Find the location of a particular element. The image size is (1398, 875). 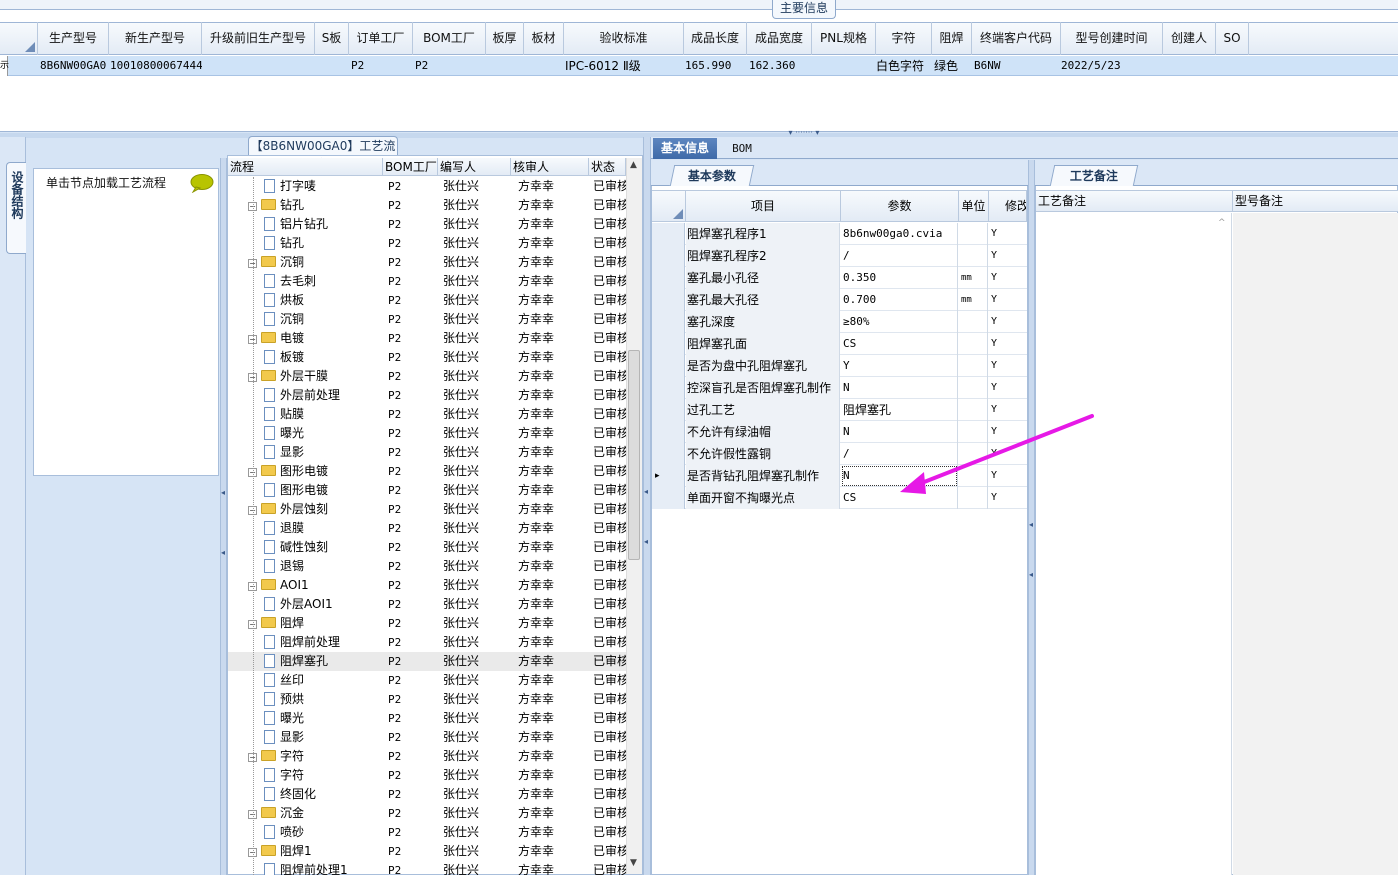

cell-new-model: 10010800067444 is located at coordinates (156, 66).